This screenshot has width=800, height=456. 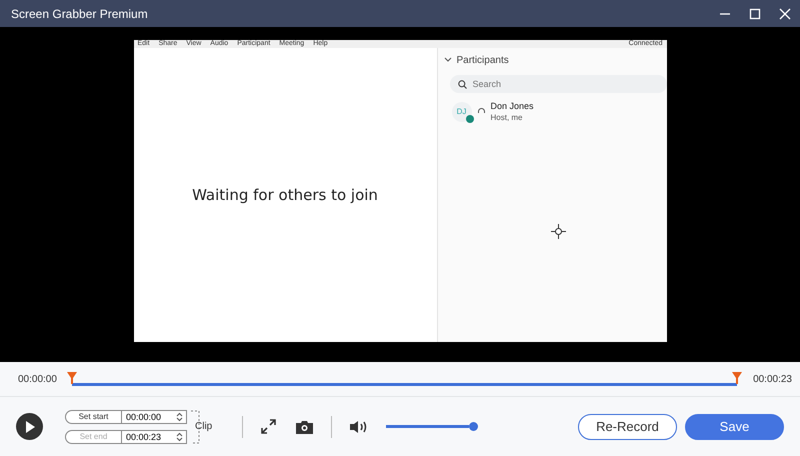 I want to click on set-start-button: Set start, so click(x=93, y=417).